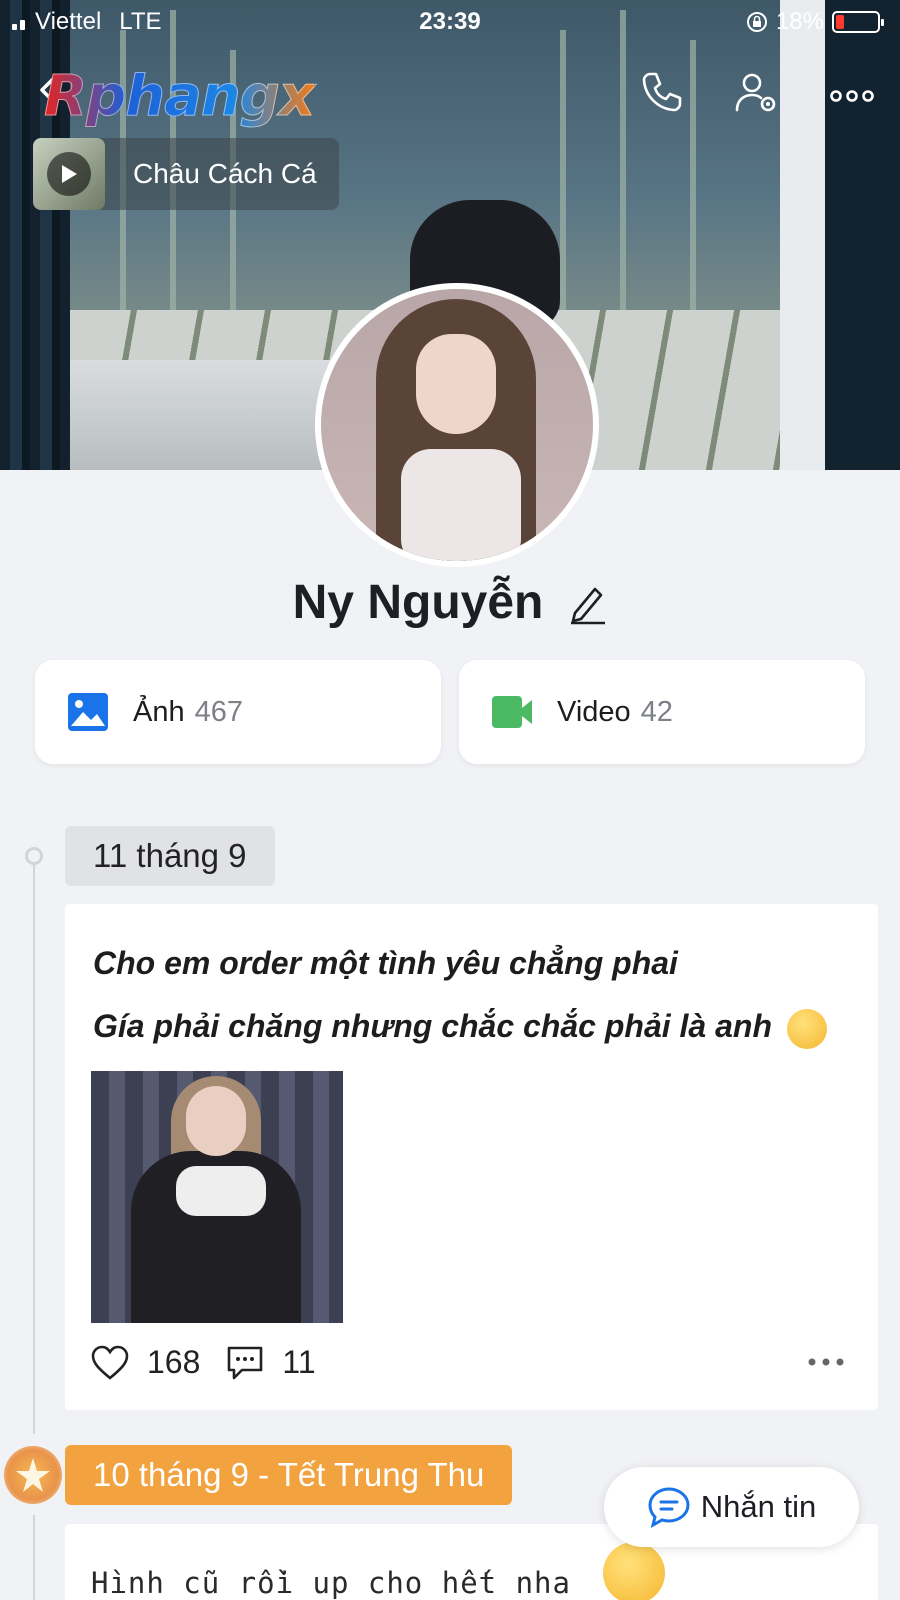 This screenshot has height=1600, width=900. Describe the element at coordinates (33, 1475) in the screenshot. I see `mid-autumn-festival-icon` at that location.